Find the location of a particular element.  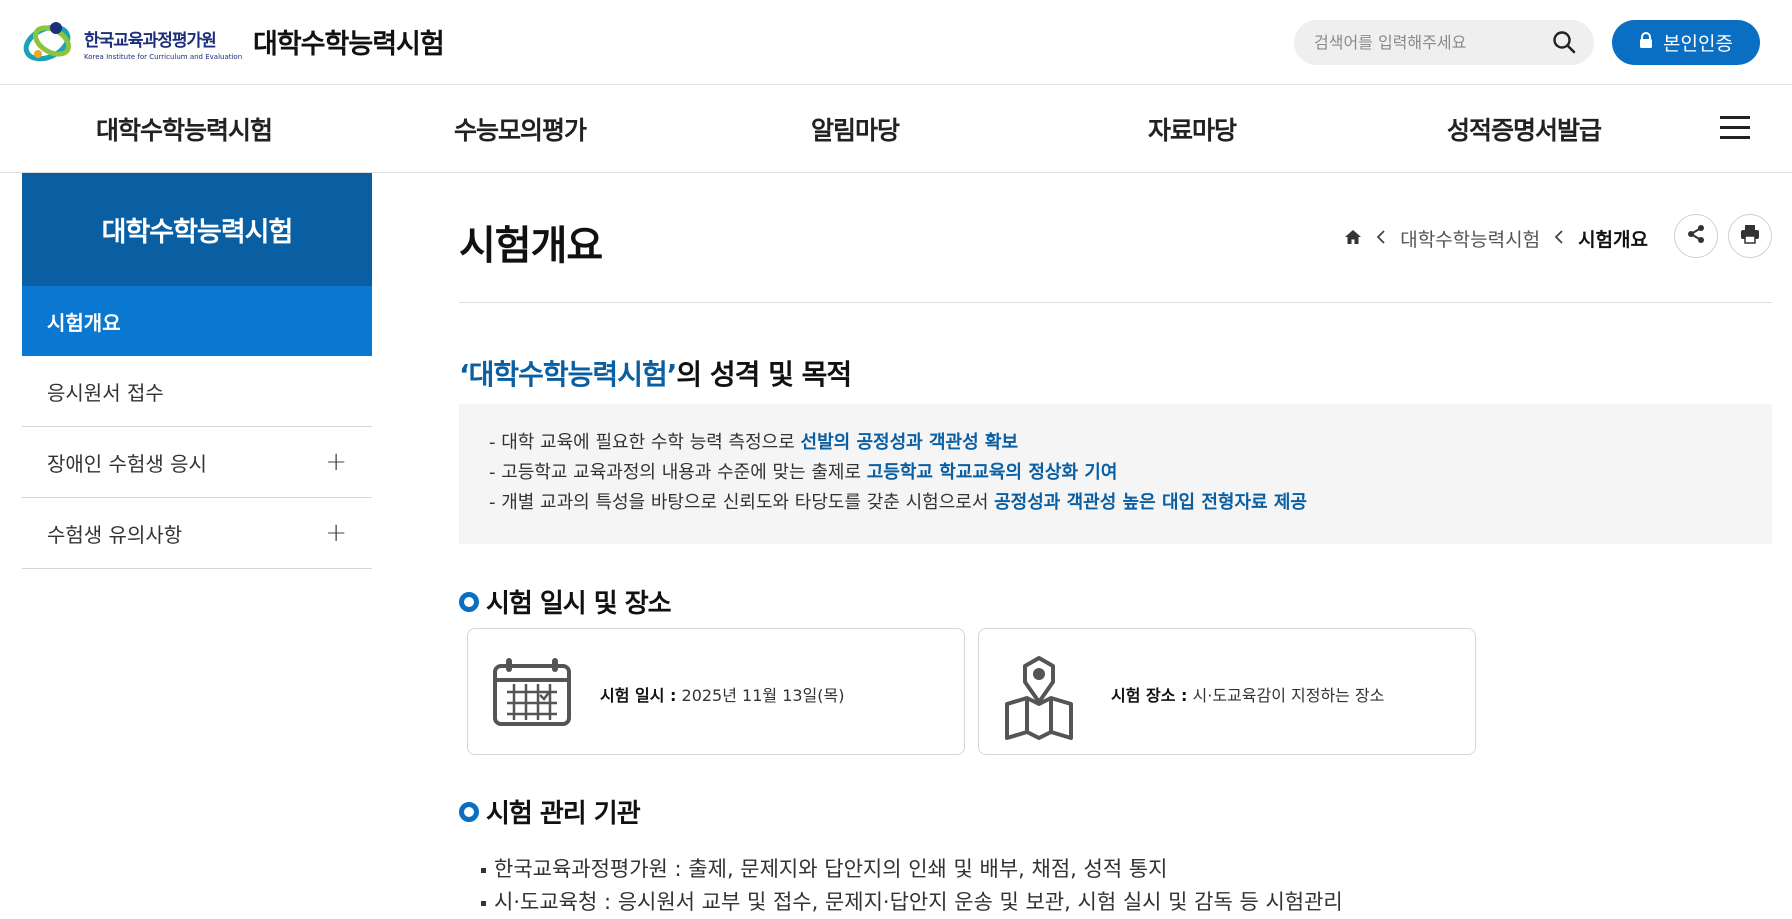

exam-date-text: 시험 일시 : 2025년 11월 13일(목) is located at coordinates (722, 694).